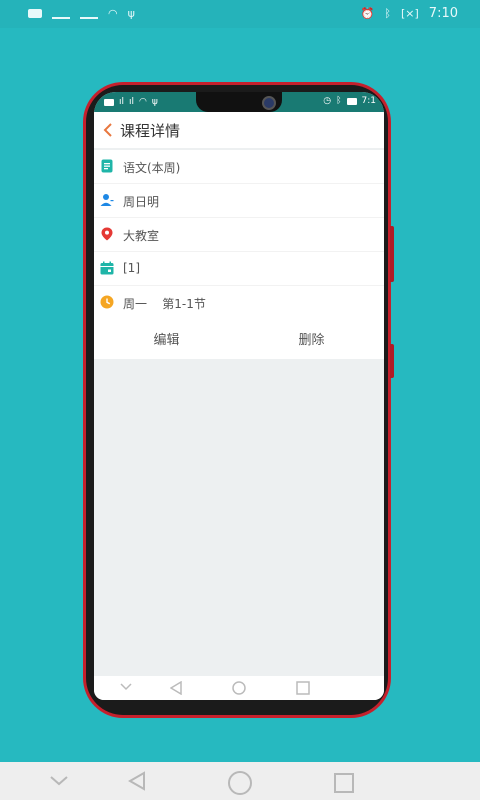  What do you see at coordinates (109, 102) in the screenshot?
I see `inner-hd-icon` at bounding box center [109, 102].